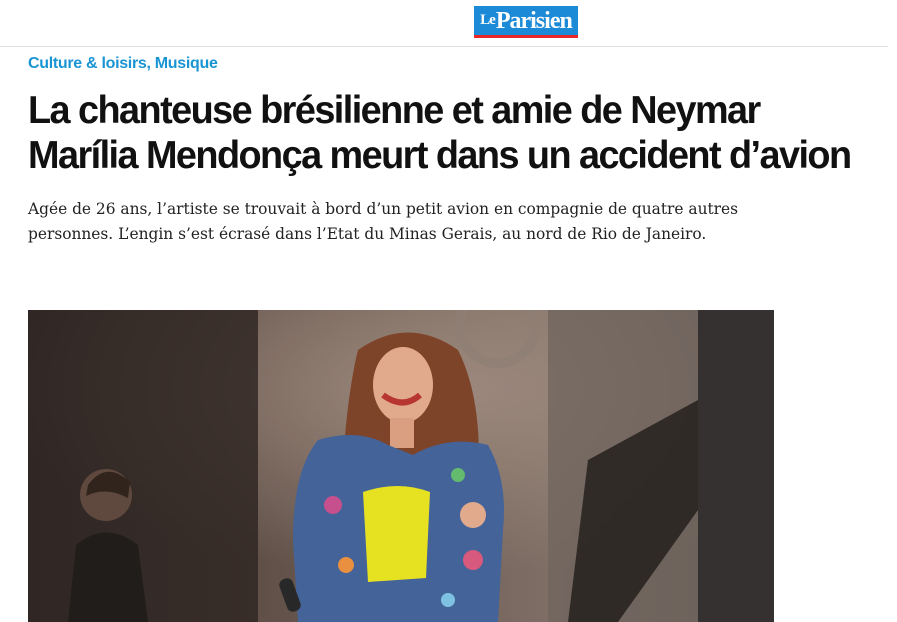 This screenshot has width=897, height=622. I want to click on breadcrumb-link-culture-loisirs: Culture & loisirs,, so click(89, 63).